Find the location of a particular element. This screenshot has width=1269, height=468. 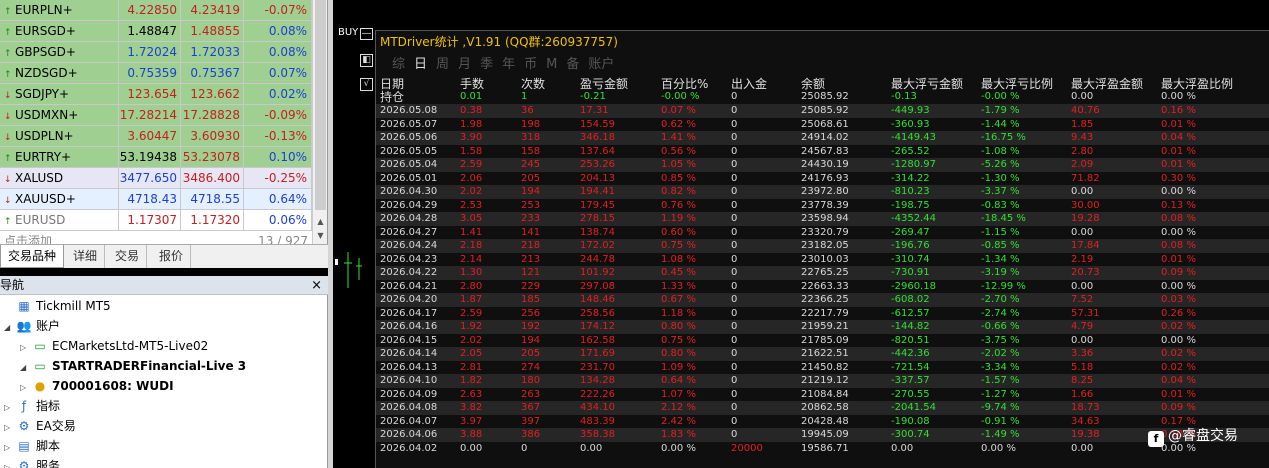

navigator-item: ▷ ▤ 脚本 is located at coordinates (32, 446).